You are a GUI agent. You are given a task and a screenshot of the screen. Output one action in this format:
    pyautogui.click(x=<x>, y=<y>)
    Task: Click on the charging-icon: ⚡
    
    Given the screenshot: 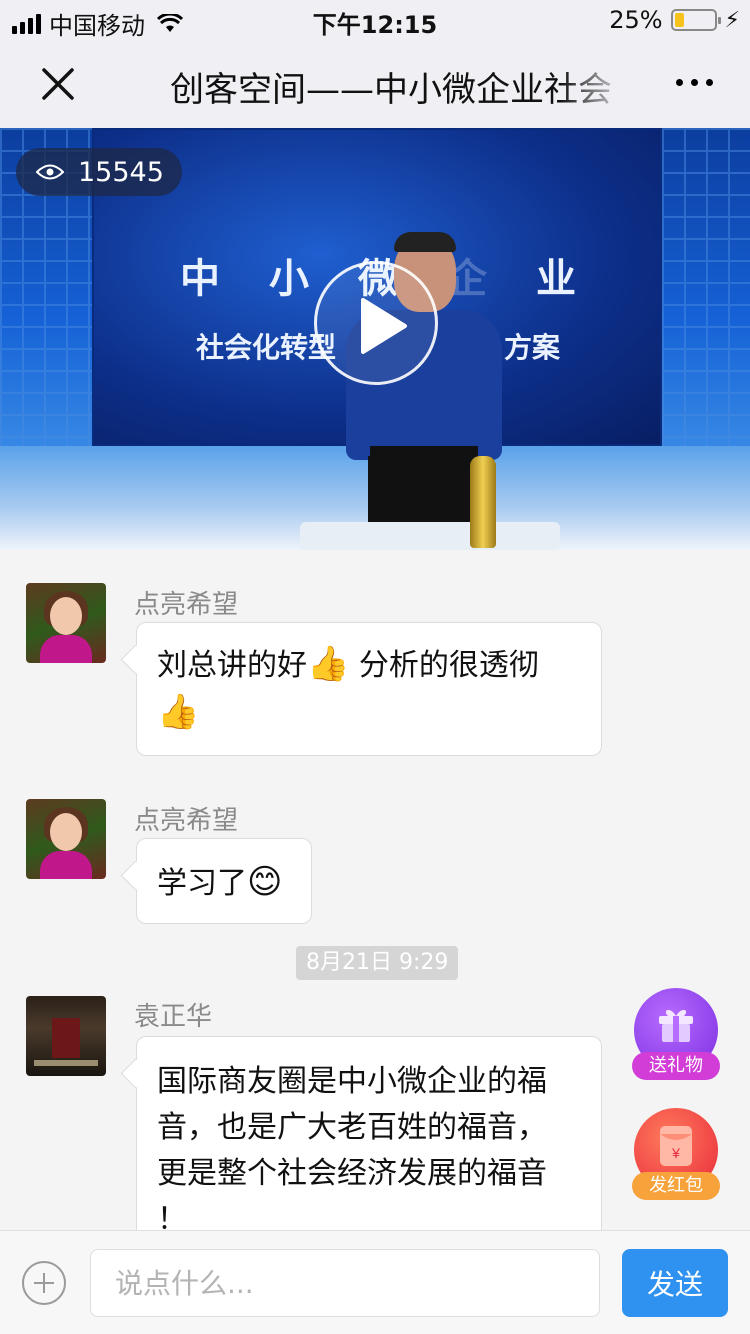 What is the action you would take?
    pyautogui.click(x=732, y=20)
    